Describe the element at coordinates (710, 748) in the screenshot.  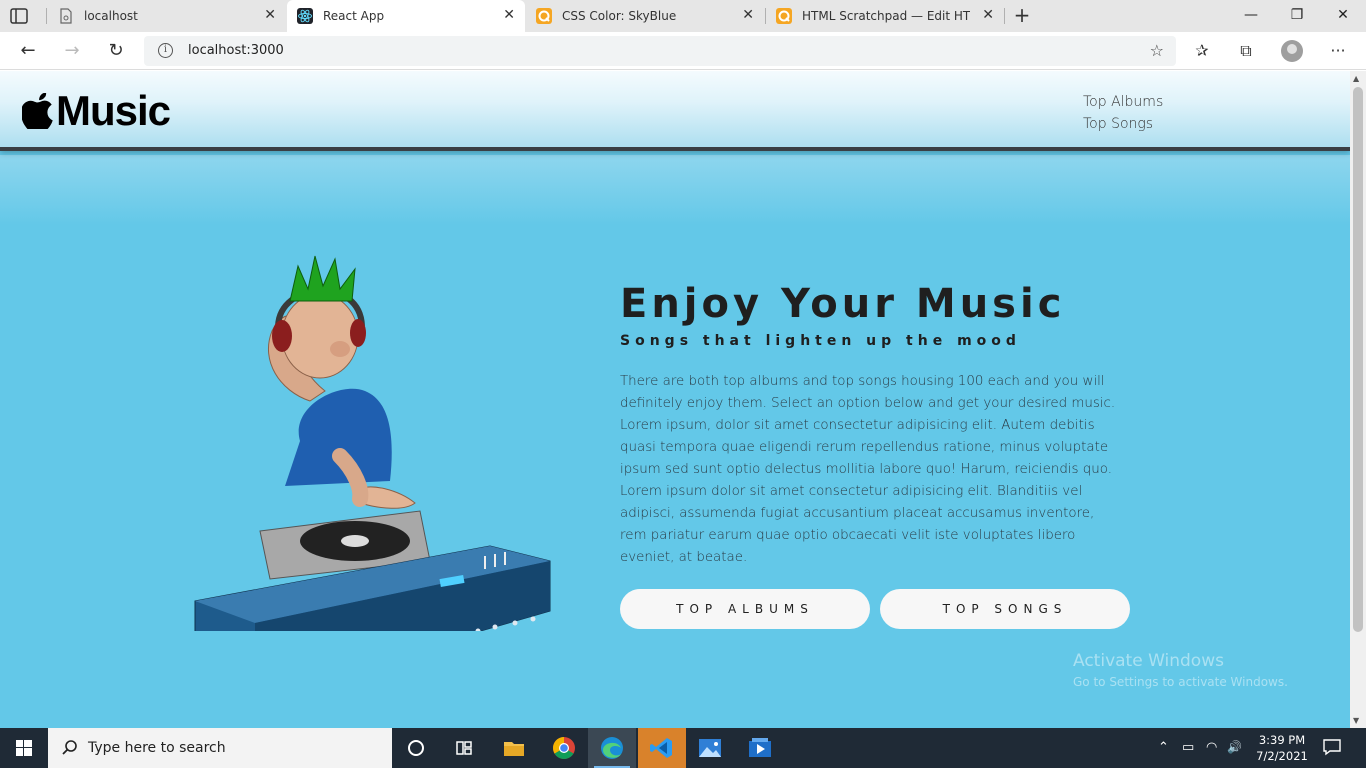
I see `photos-icon` at that location.